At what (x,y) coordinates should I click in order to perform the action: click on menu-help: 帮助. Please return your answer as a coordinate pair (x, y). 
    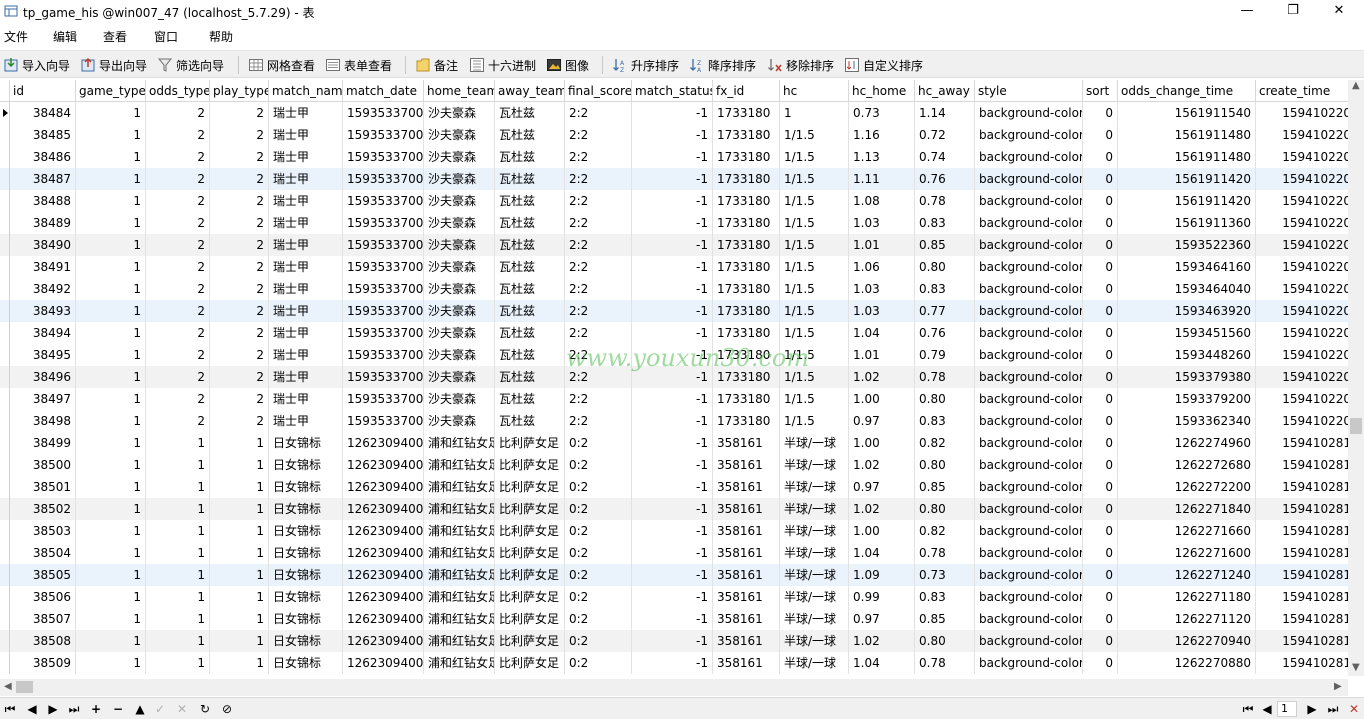
    Looking at the image, I should click on (221, 36).